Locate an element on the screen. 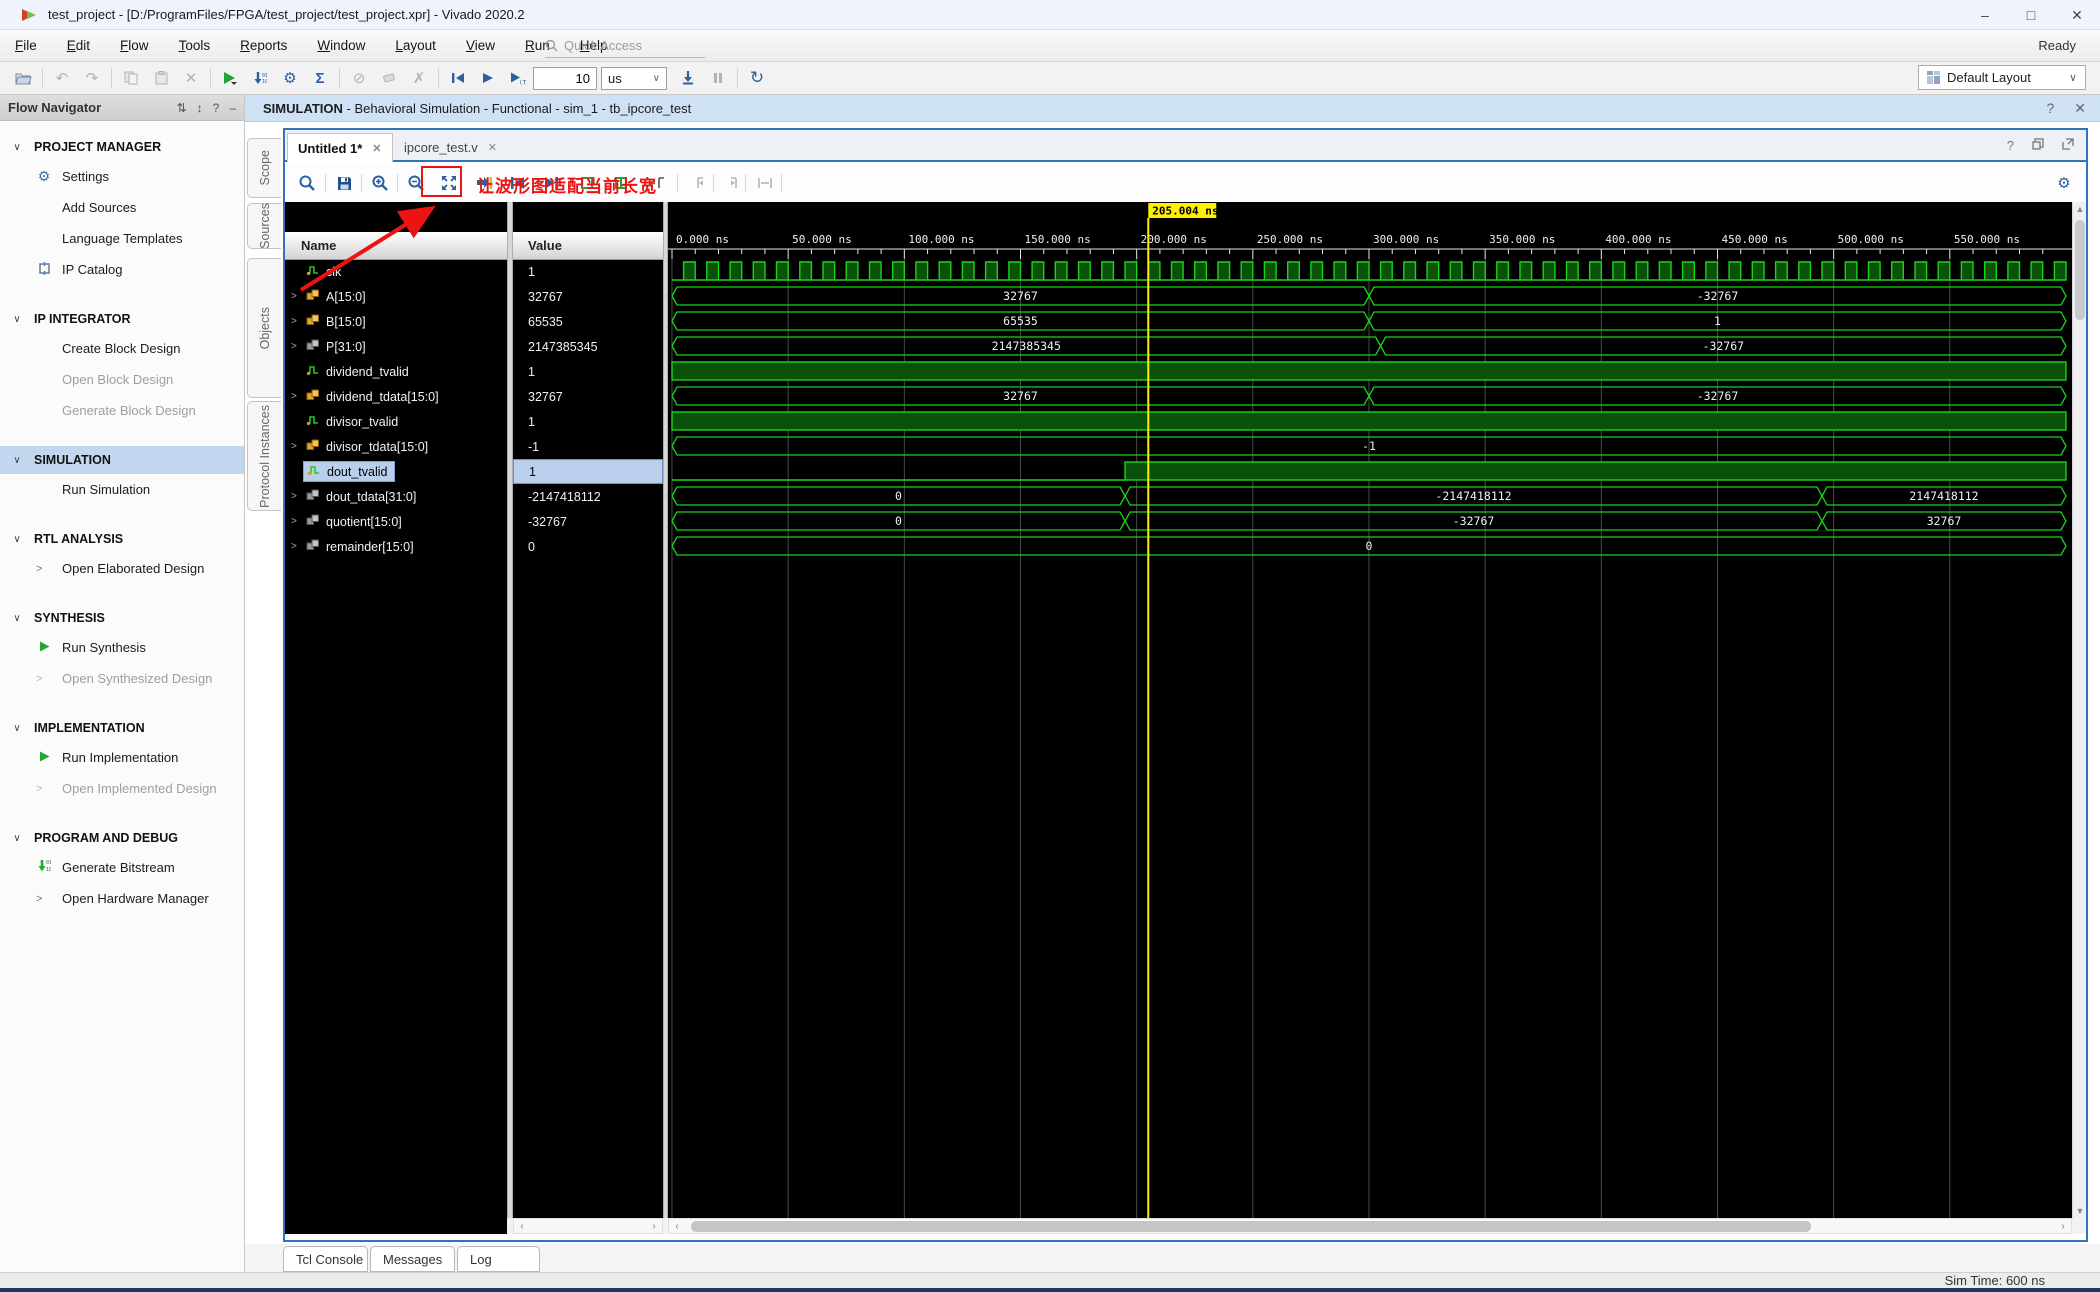  value-row-dout_tdata310: -2147418112 is located at coordinates (588, 496).